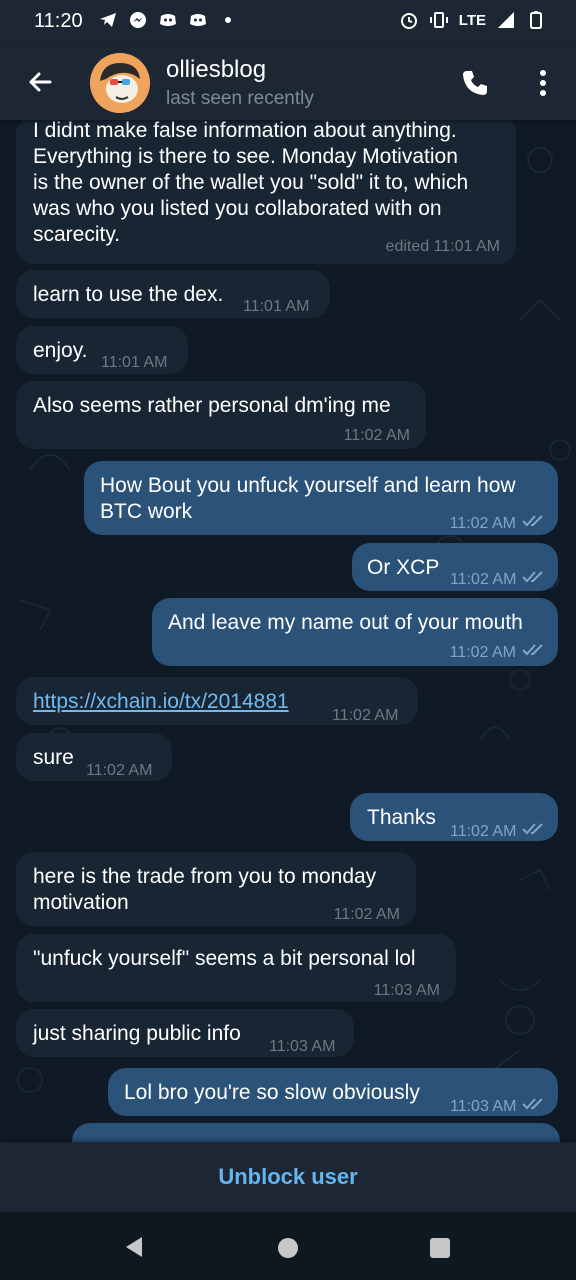 This screenshot has width=576, height=1280. I want to click on avatar, so click(120, 83).